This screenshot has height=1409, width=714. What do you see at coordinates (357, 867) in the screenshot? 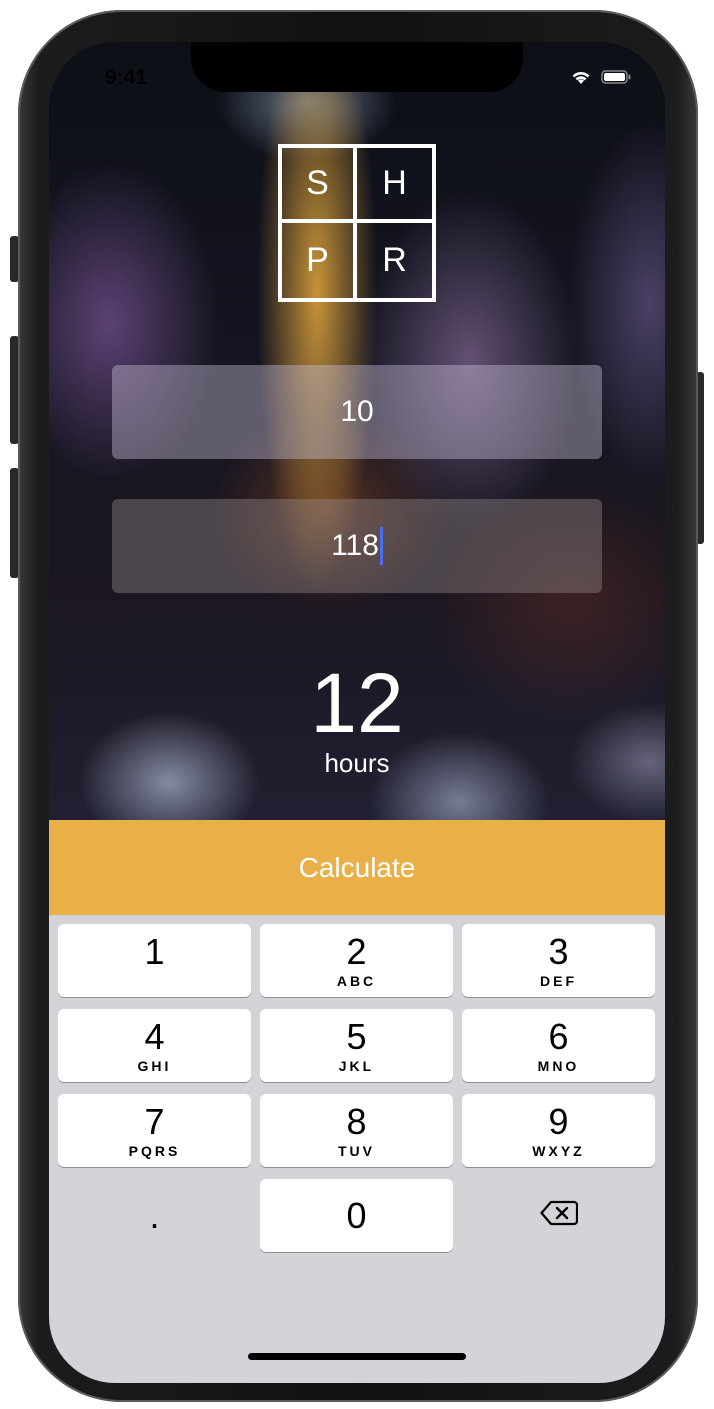
I see `calculate-button: Calculate` at bounding box center [357, 867].